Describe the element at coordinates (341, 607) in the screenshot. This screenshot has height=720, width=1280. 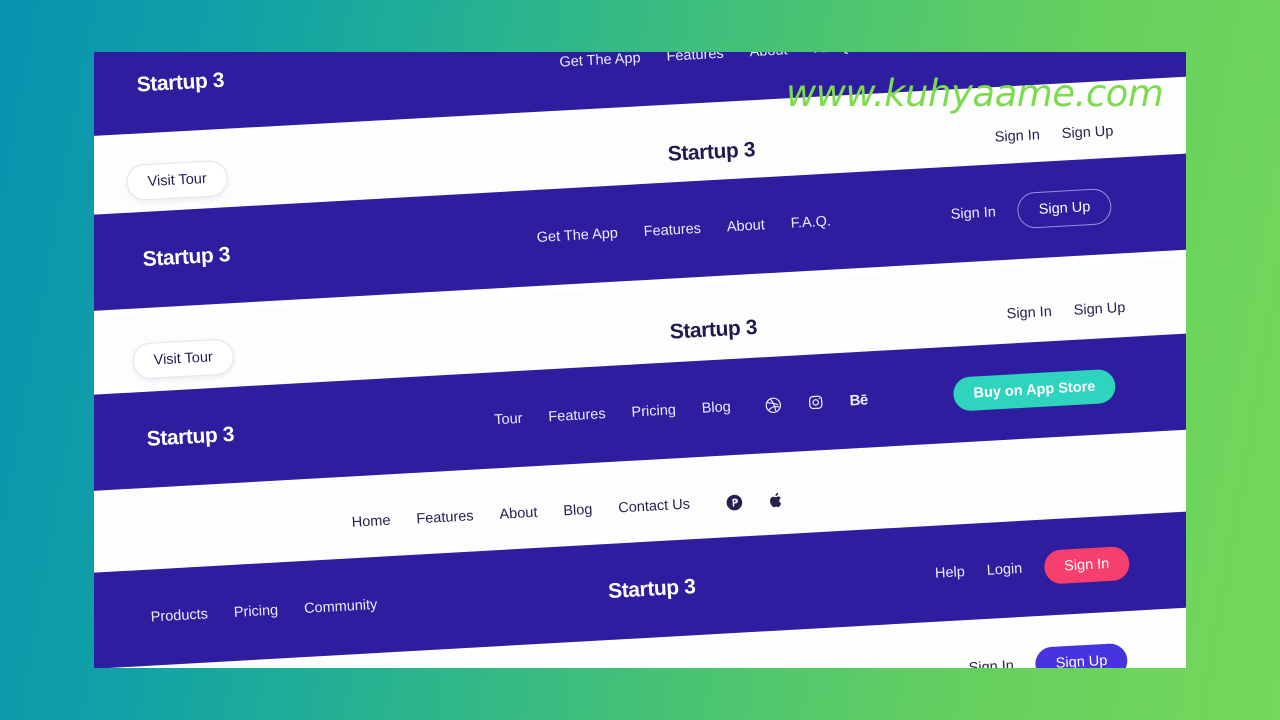
I see `nav-link-community: Community` at that location.